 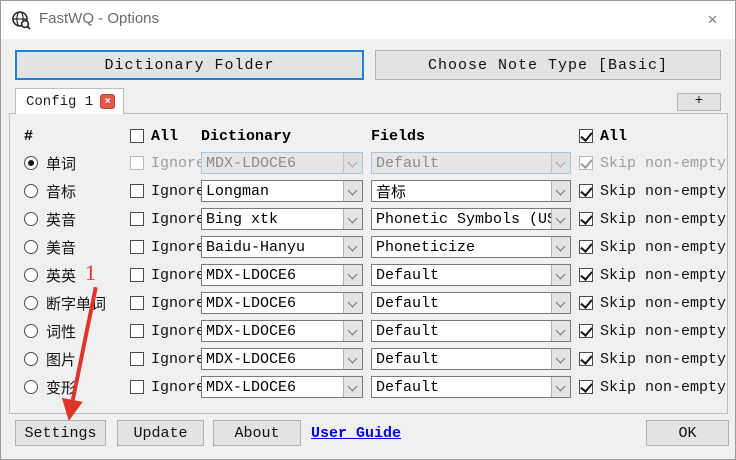 What do you see at coordinates (614, 136) in the screenshot?
I see `all-skip-label: All` at bounding box center [614, 136].